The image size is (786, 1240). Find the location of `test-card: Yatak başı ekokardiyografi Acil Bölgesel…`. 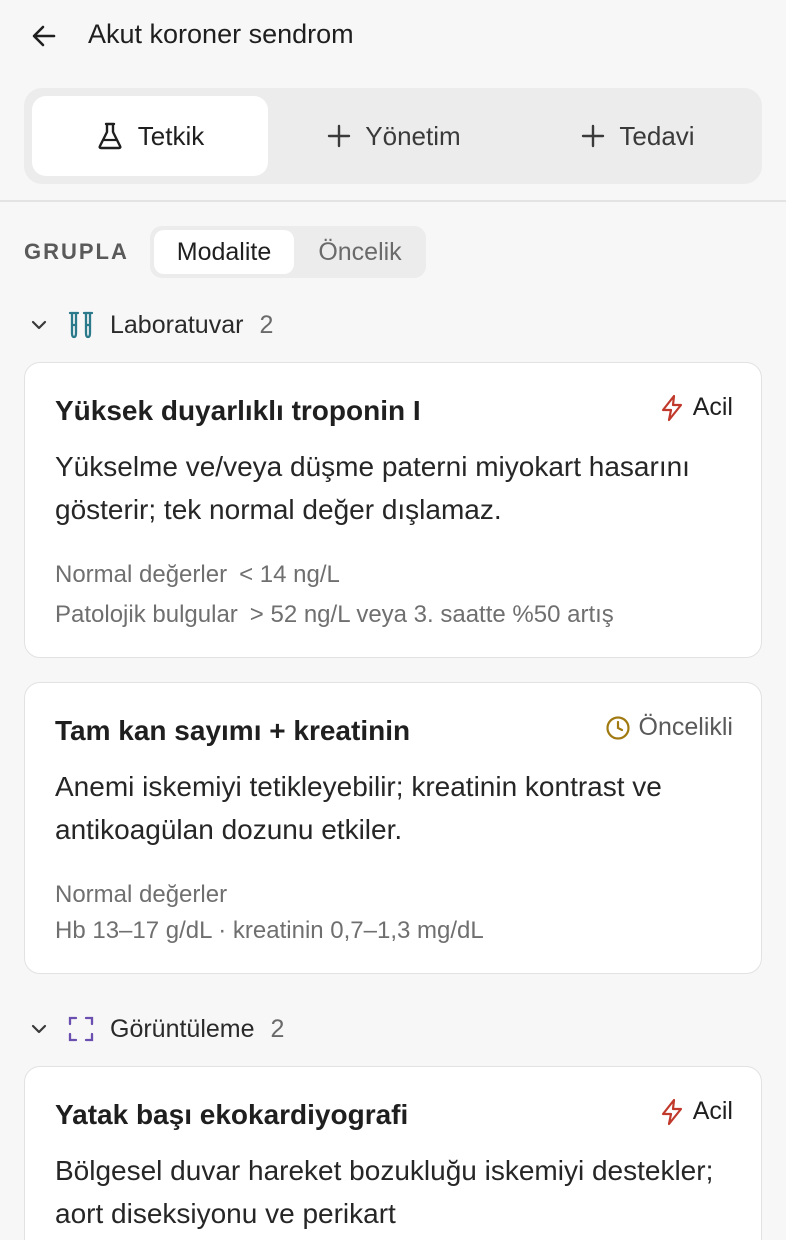

test-card: Yatak başı ekokardiyografi Acil Bölgesel… is located at coordinates (393, 1153).